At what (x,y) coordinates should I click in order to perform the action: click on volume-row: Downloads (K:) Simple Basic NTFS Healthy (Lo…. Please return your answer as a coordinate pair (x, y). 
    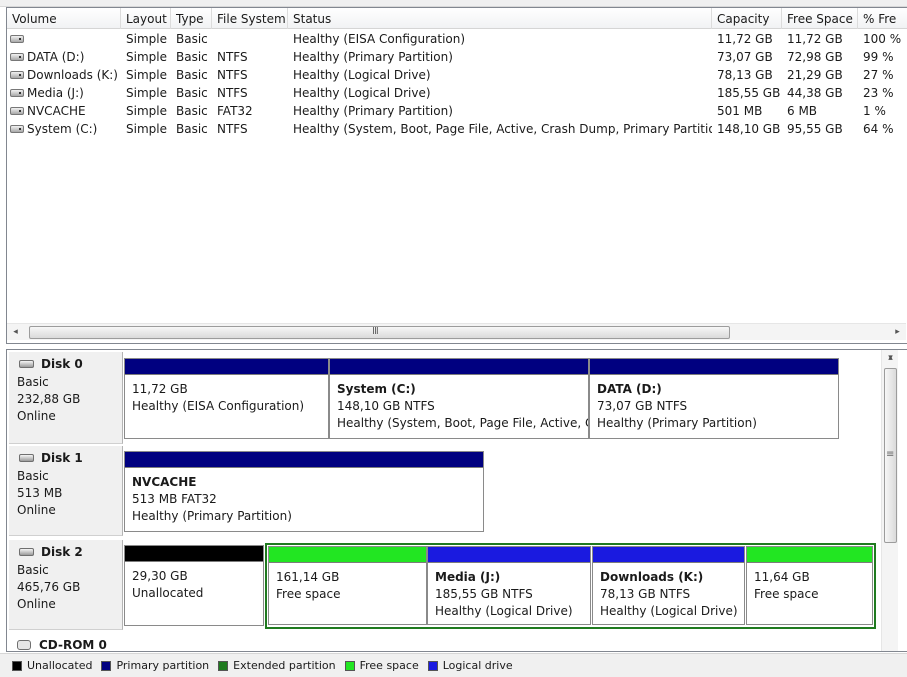
    Looking at the image, I should click on (457, 75).